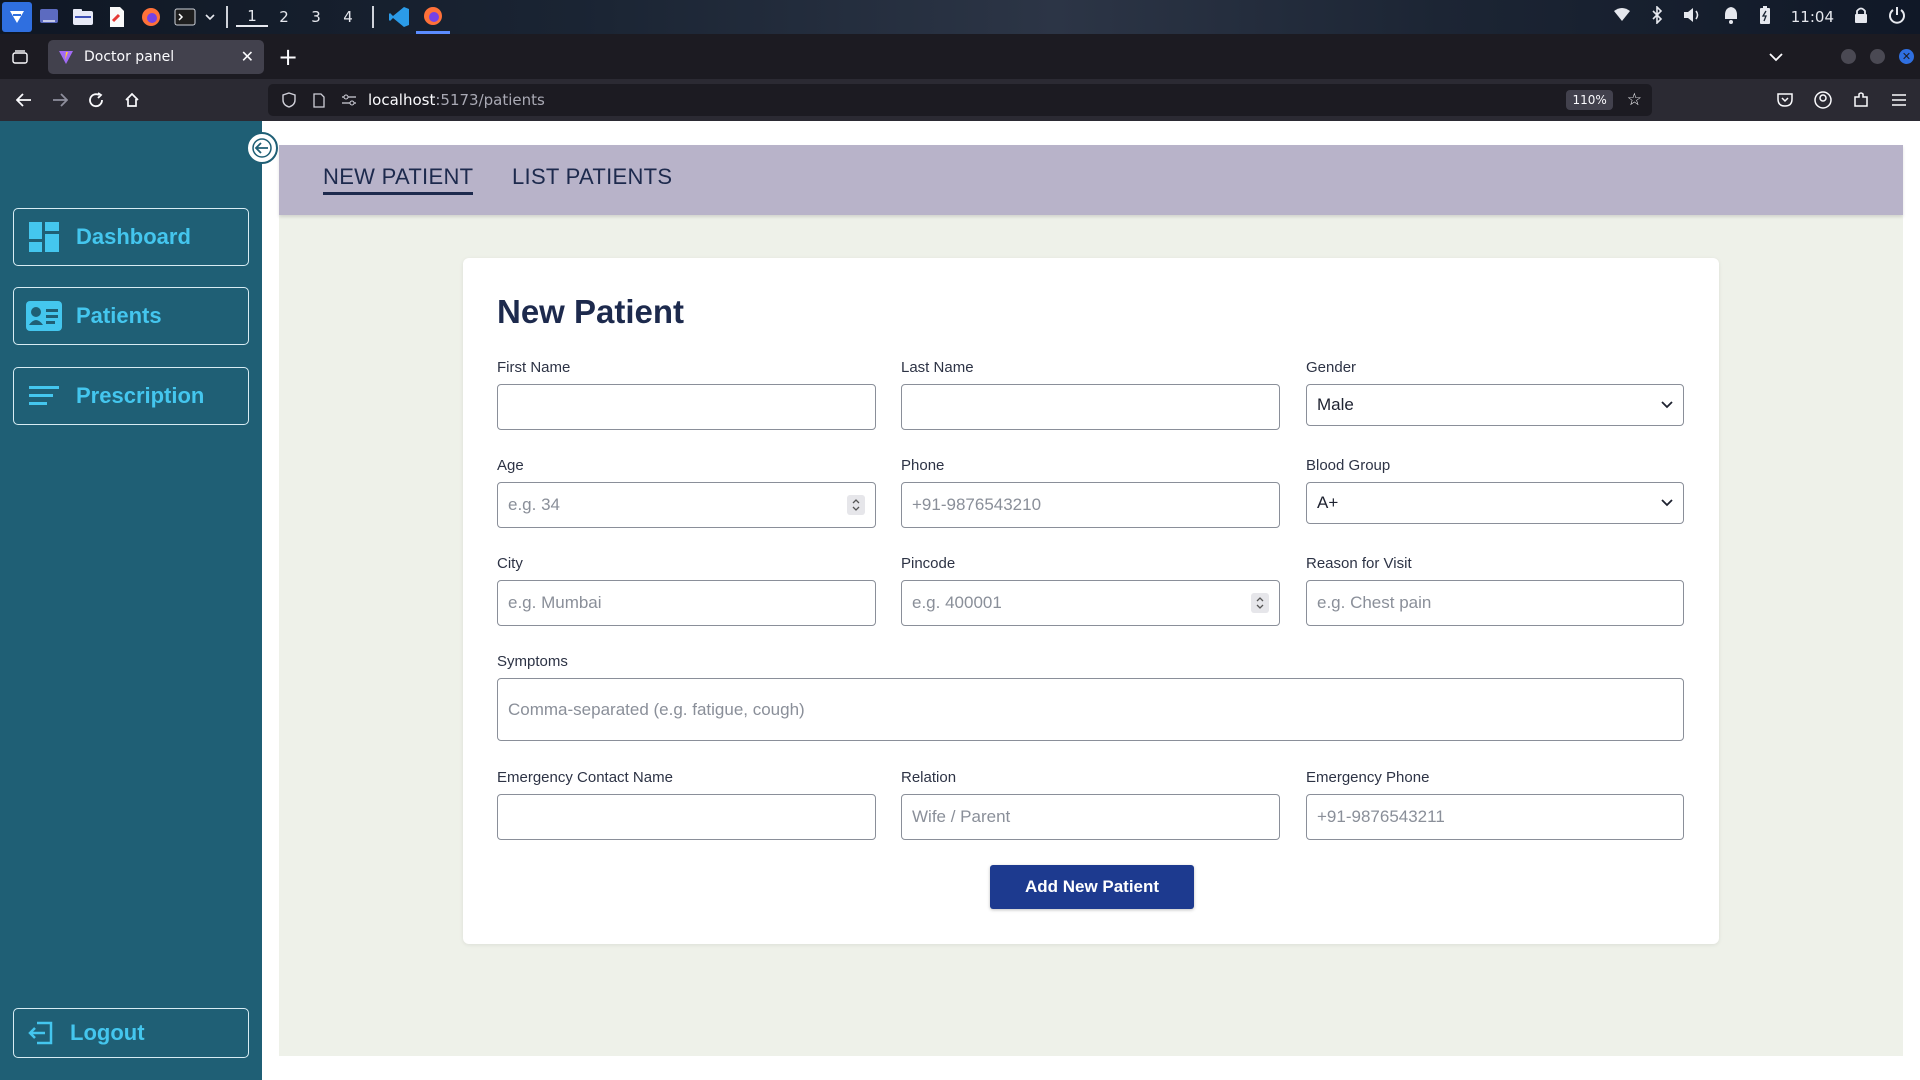 This screenshot has width=1920, height=1080. I want to click on arrow-left-icon, so click(262, 148).